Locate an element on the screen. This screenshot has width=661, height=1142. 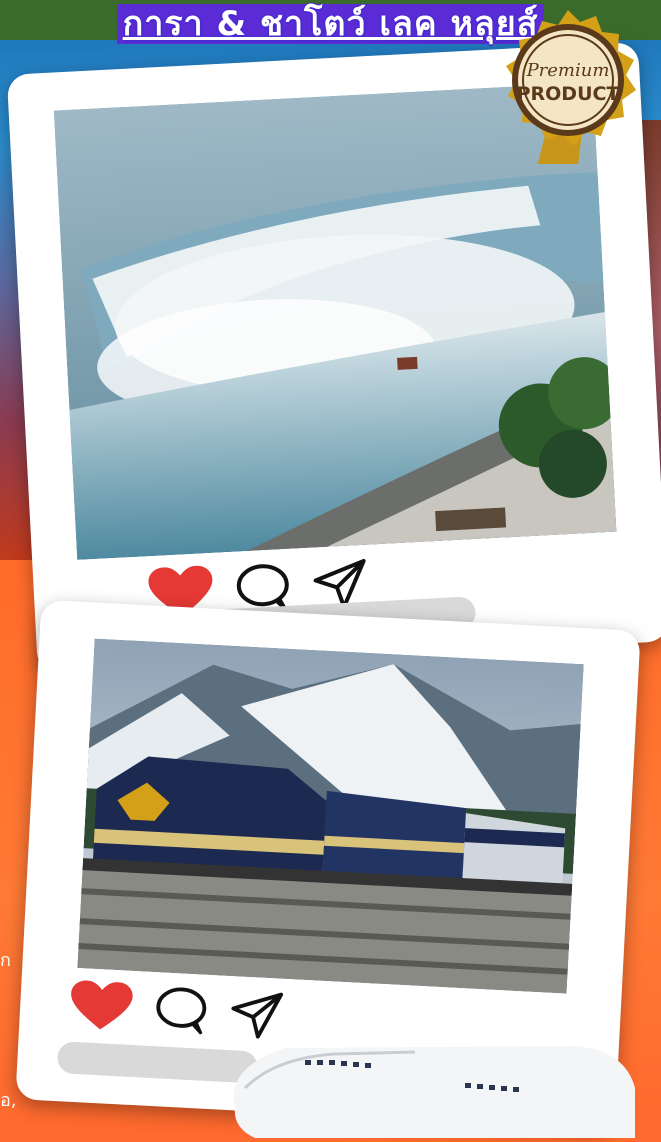
premium-product-badge: Premium PRODUCT is located at coordinates (568, 93).